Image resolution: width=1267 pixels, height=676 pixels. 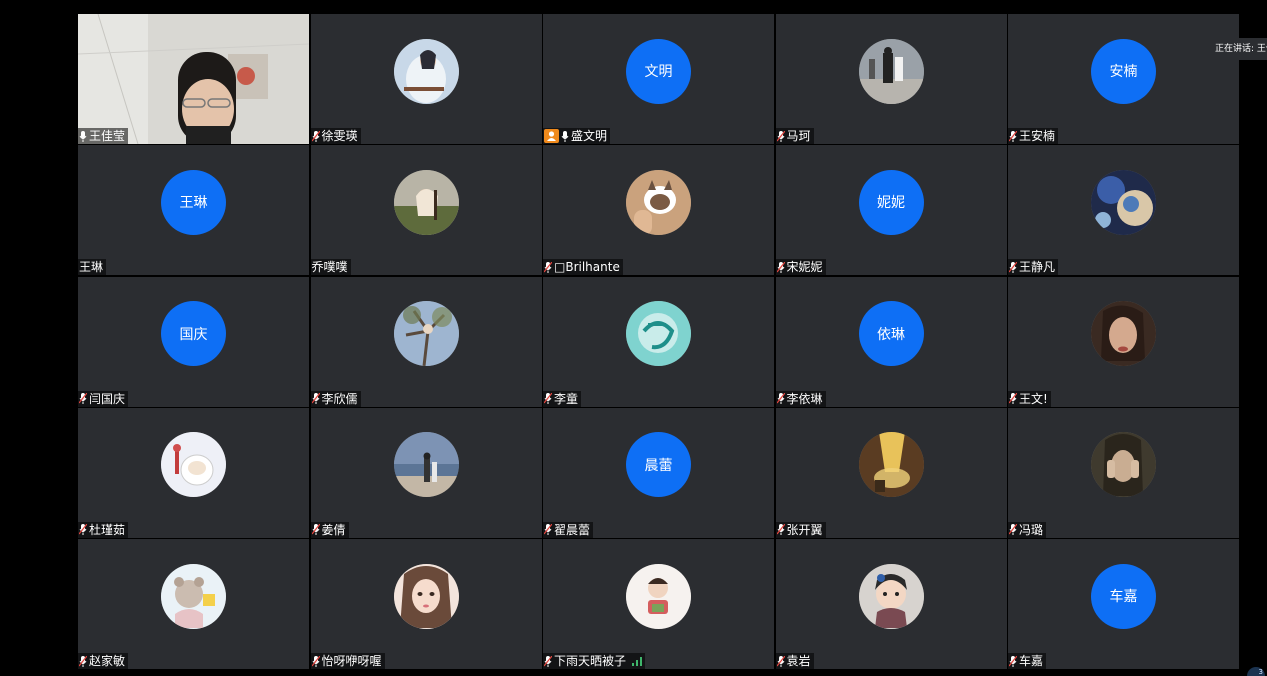 I want to click on participant-name: 王安楠, so click(x=1037, y=136).